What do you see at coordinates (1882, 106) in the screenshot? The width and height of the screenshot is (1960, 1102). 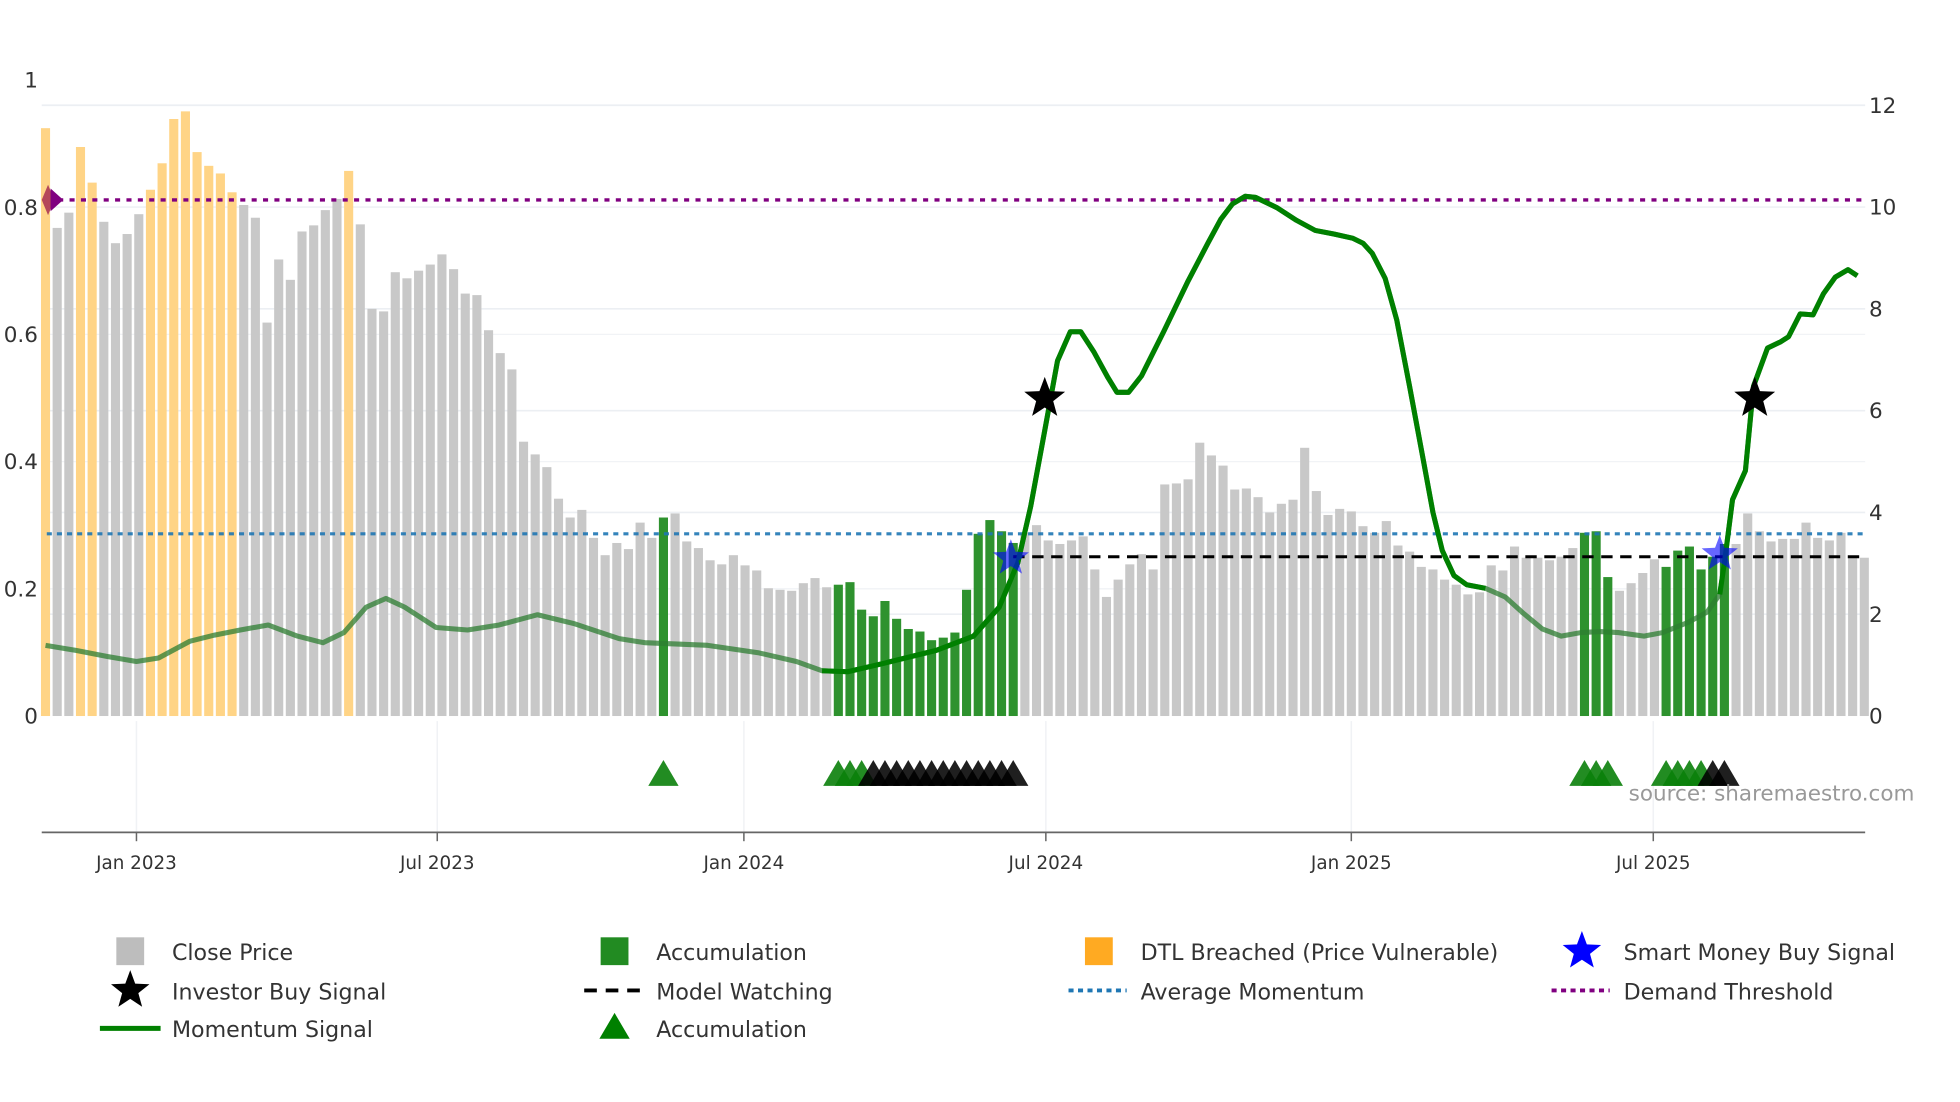 I see `right-tick-label: 12` at bounding box center [1882, 106].